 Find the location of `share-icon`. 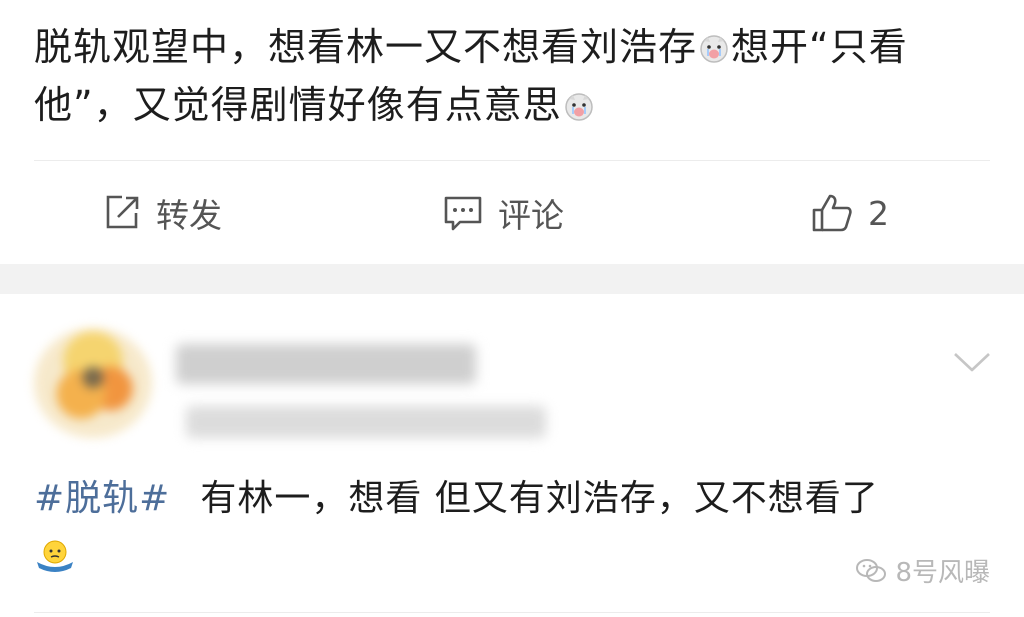

share-icon is located at coordinates (122, 212).